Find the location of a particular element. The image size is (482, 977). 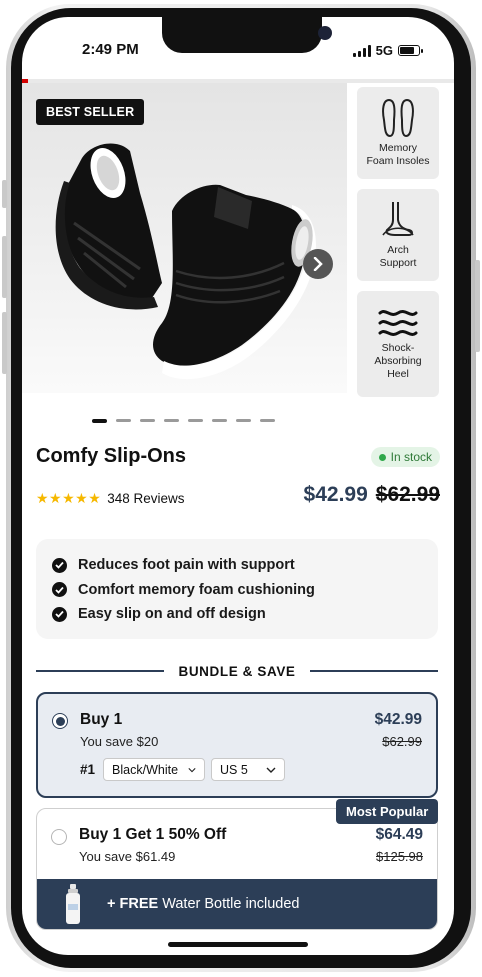

stock-badge: In stock is located at coordinates (405, 457).